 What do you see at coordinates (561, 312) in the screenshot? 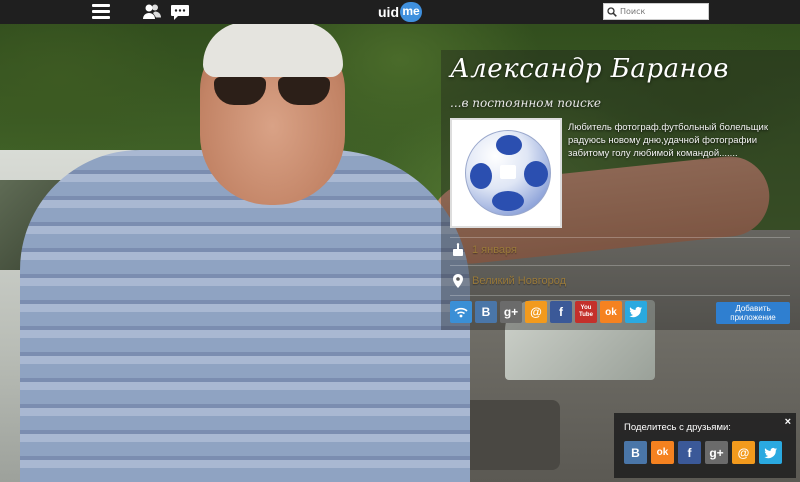
I see `facebook-icon: f` at bounding box center [561, 312].